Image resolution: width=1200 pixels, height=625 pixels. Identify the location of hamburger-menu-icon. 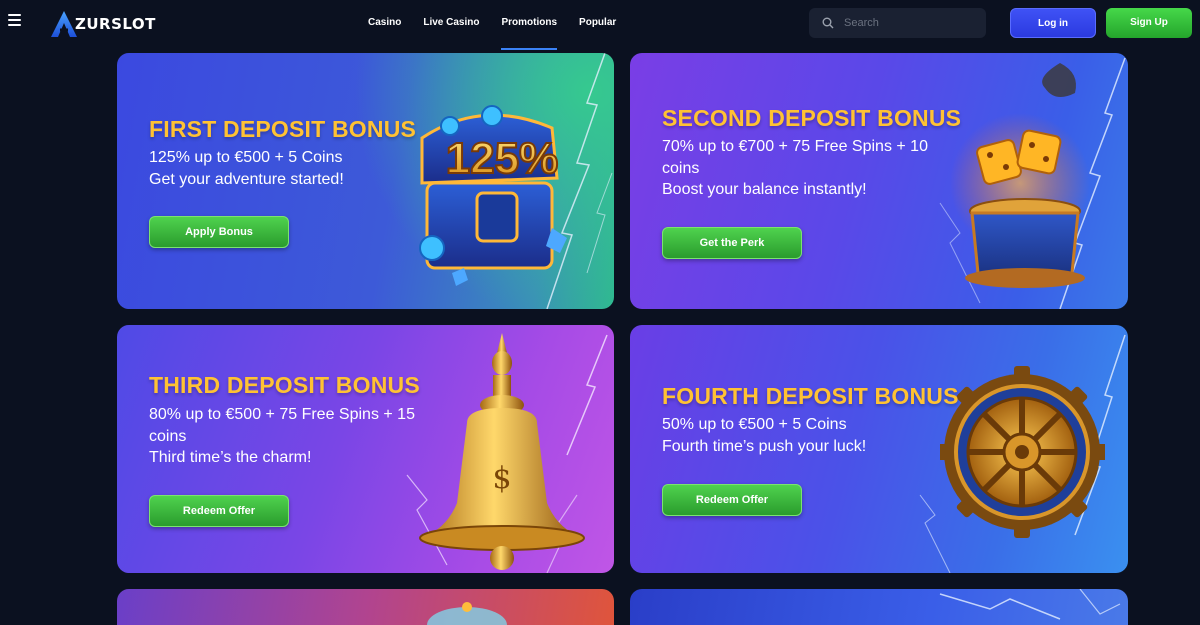
(14, 20).